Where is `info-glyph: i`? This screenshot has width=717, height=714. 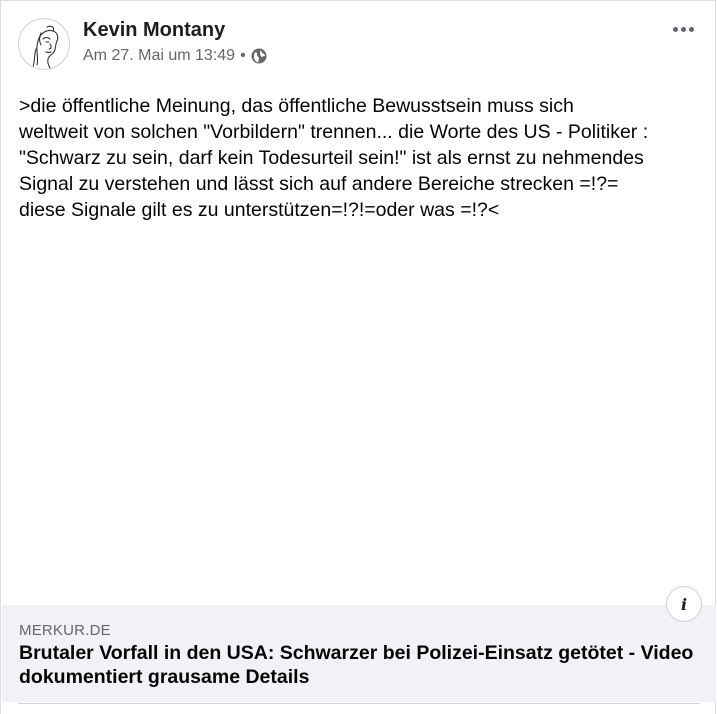
info-glyph: i is located at coordinates (684, 604).